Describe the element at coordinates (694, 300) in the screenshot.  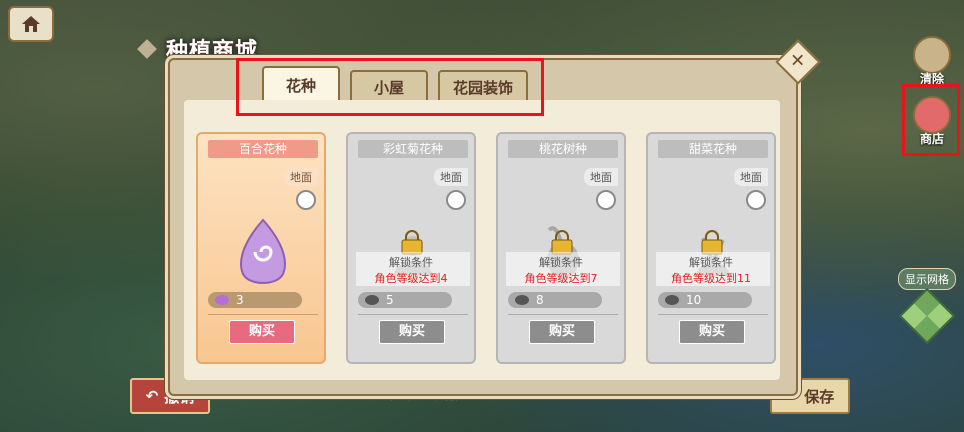
I see `price-value: 10` at that location.